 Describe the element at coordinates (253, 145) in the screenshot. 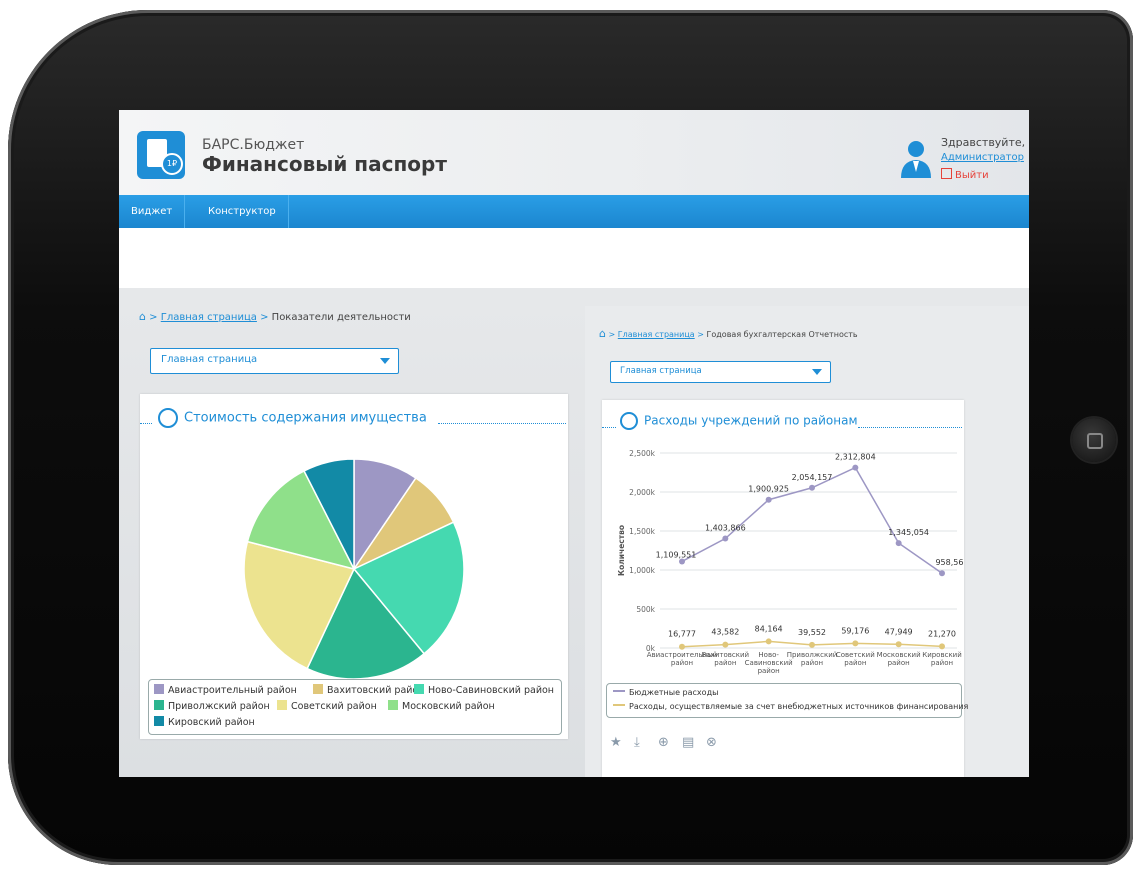

I see `brand-line1: БАРС.Бюджет` at that location.